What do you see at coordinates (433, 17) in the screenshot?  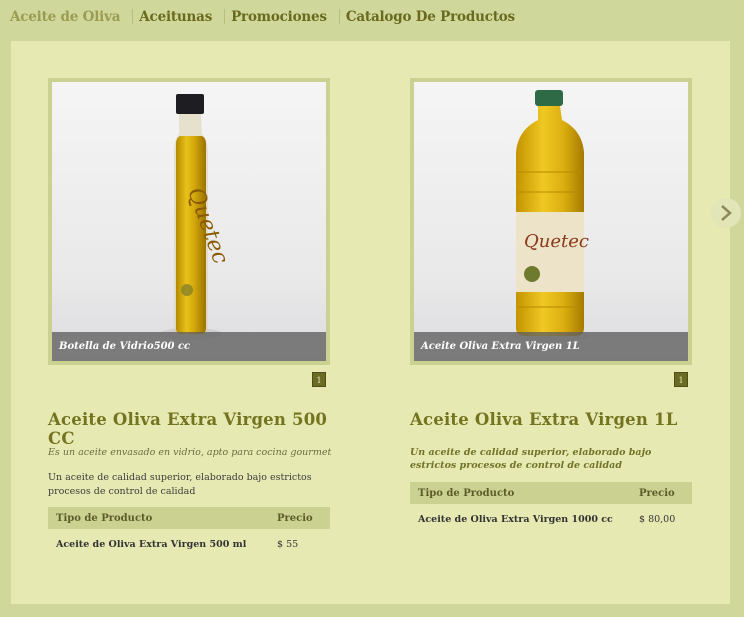 I see `nav-link-catalogo: Catalogo De Productos` at bounding box center [433, 17].